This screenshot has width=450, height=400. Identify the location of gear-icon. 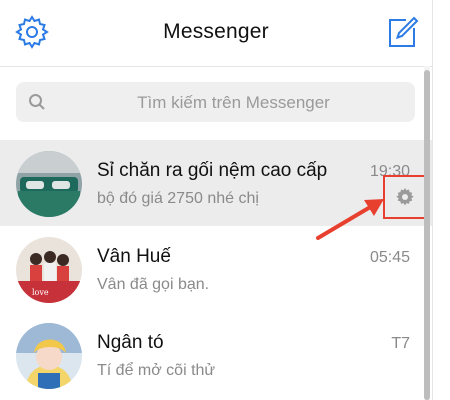
(405, 197).